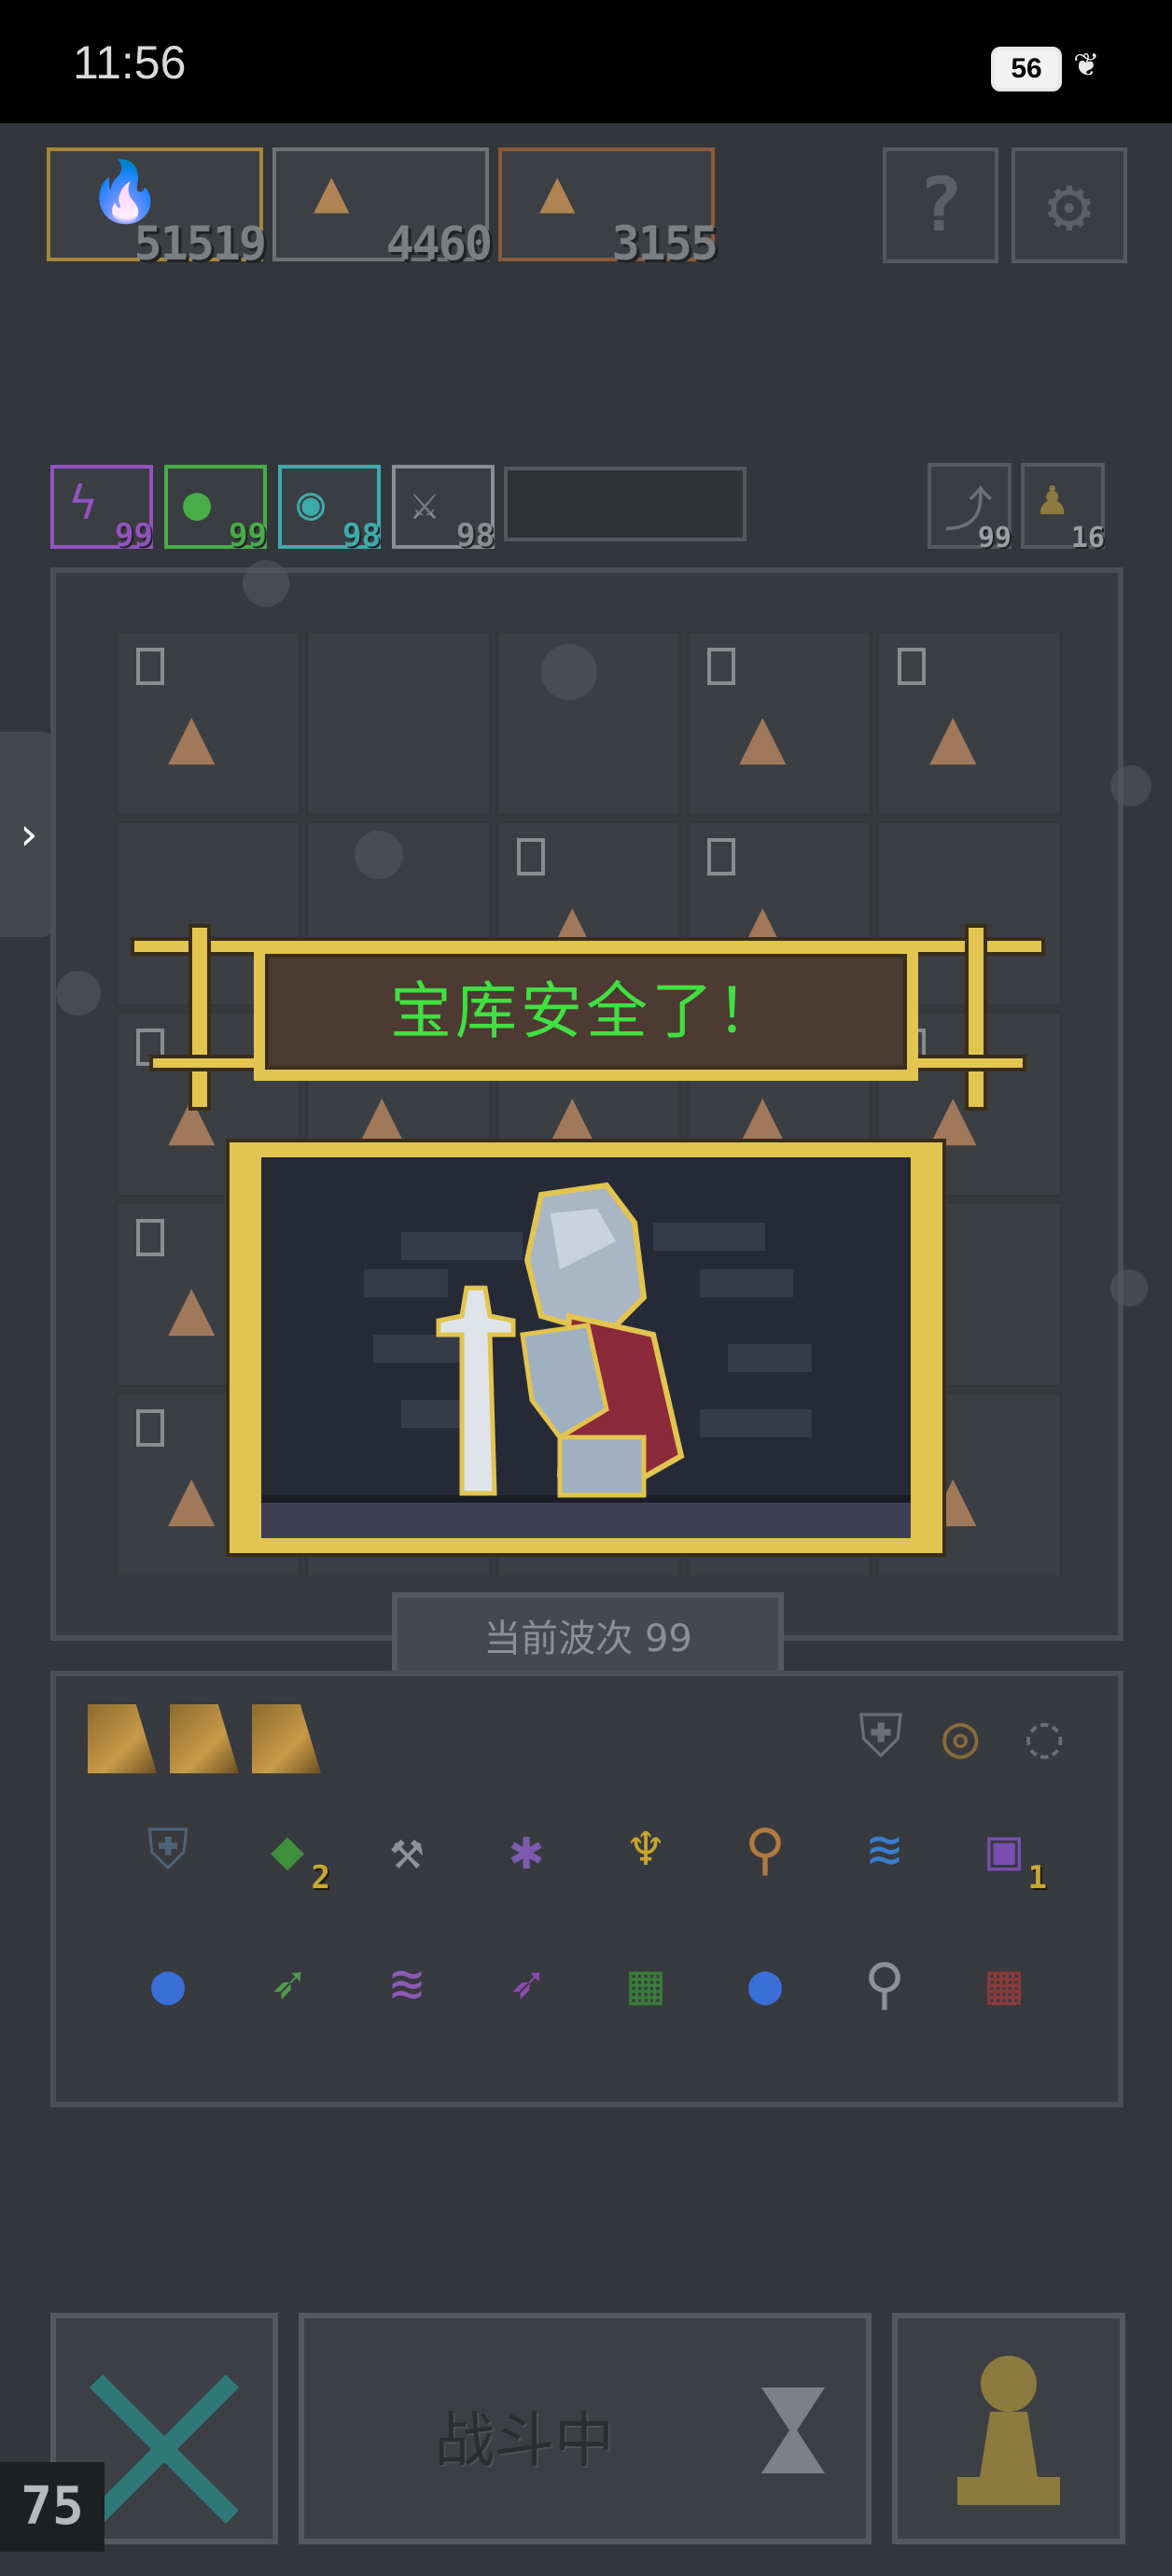  I want to click on side-drawer-toggle: ›, so click(29, 834).